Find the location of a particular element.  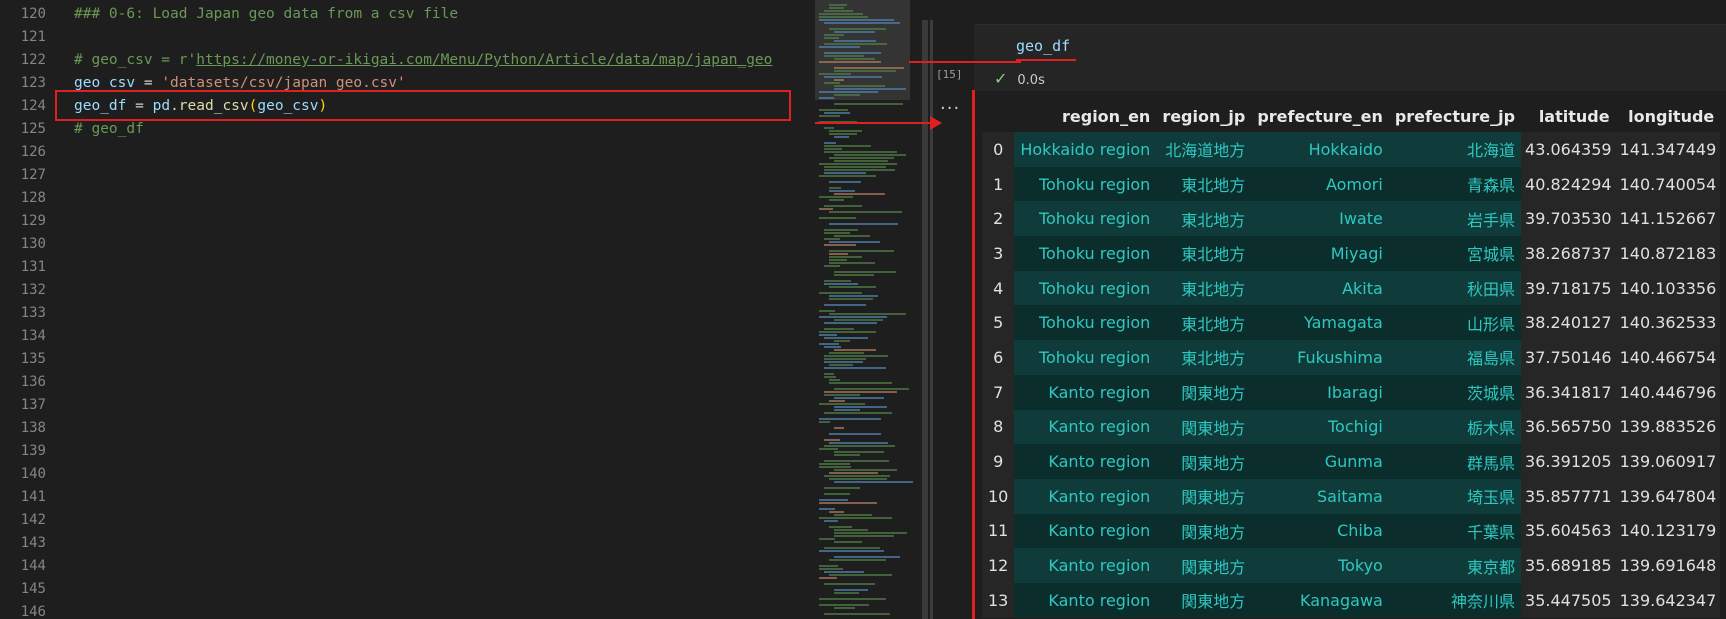

editor-scrollbar is located at coordinates (925, 319).